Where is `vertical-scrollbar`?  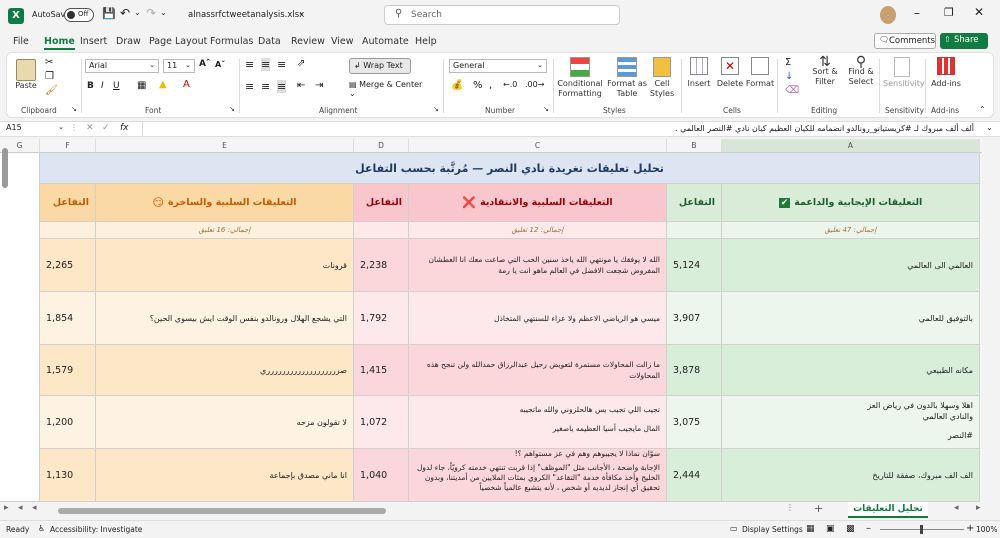
vertical-scrollbar is located at coordinates (5, 168).